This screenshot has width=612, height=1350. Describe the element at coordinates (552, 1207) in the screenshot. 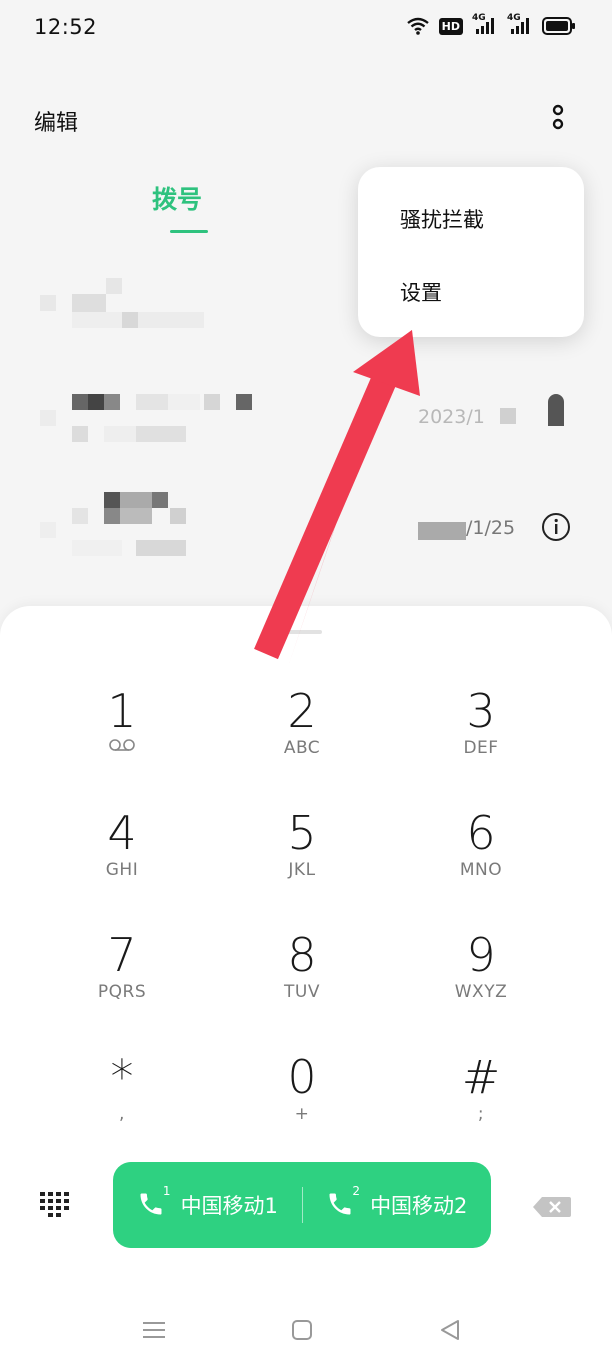

I see `backspace-icon` at that location.